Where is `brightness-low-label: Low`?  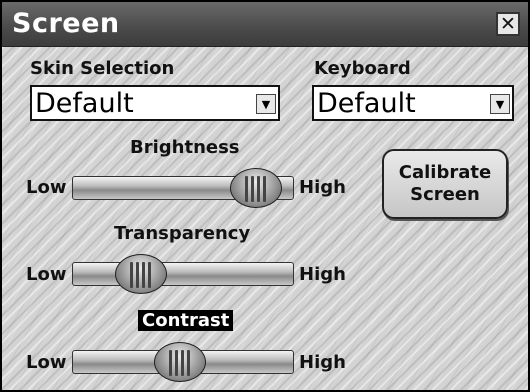
brightness-low-label: Low is located at coordinates (46, 187).